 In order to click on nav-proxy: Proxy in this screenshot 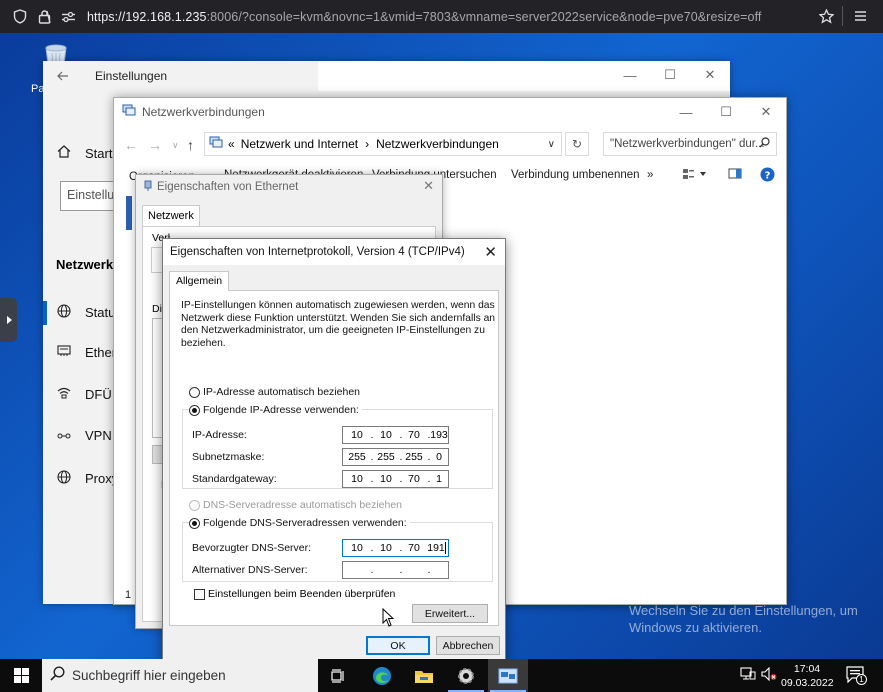, I will do `click(80, 478)`.